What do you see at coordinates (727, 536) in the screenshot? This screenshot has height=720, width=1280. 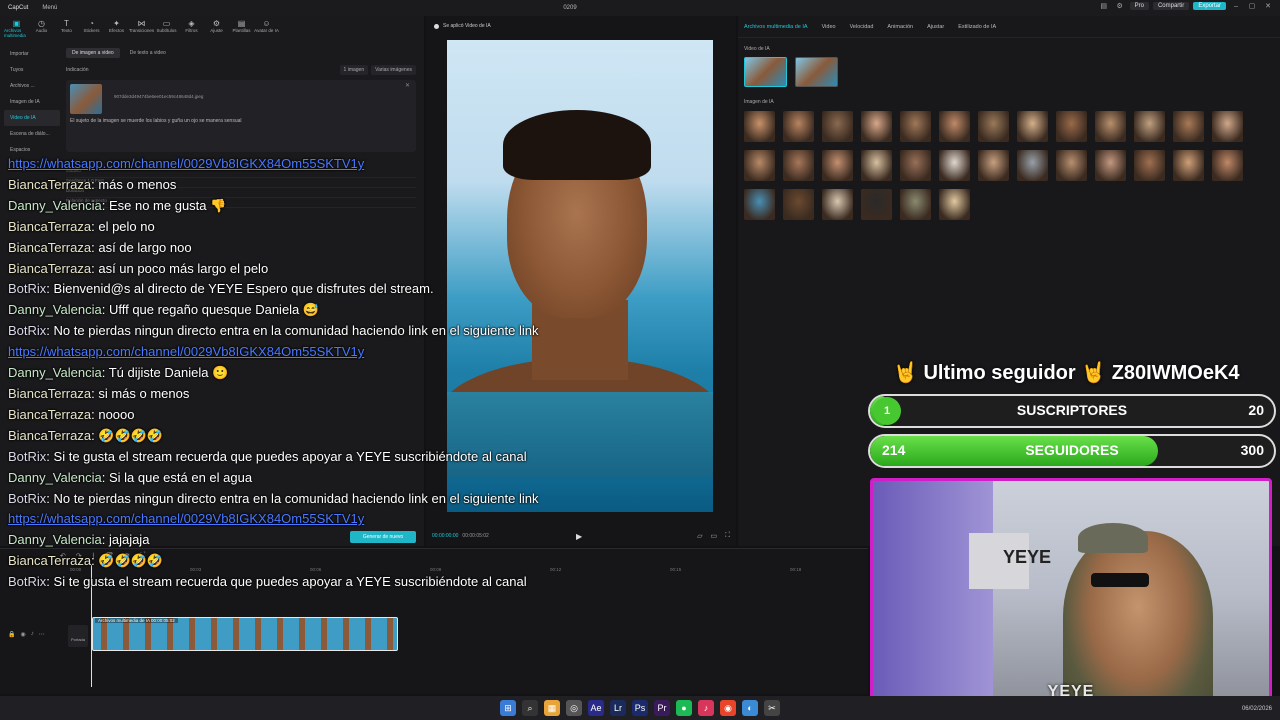 I see `fullscreen-icon: ⛶` at bounding box center [727, 536].